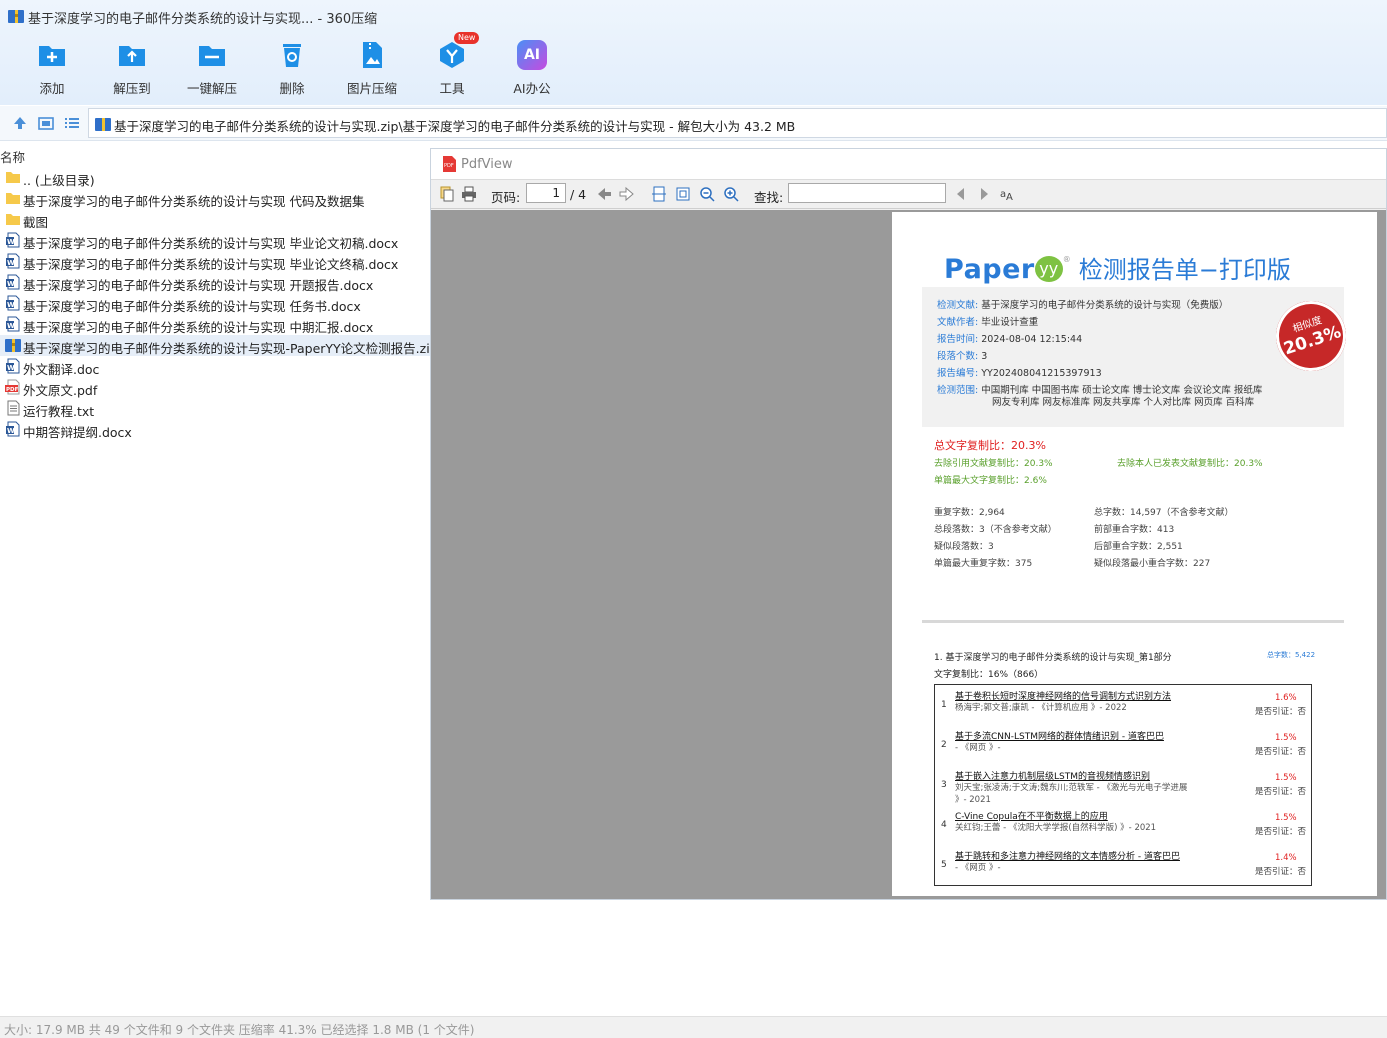  What do you see at coordinates (13, 408) in the screenshot?
I see `text-file-icon` at bounding box center [13, 408].